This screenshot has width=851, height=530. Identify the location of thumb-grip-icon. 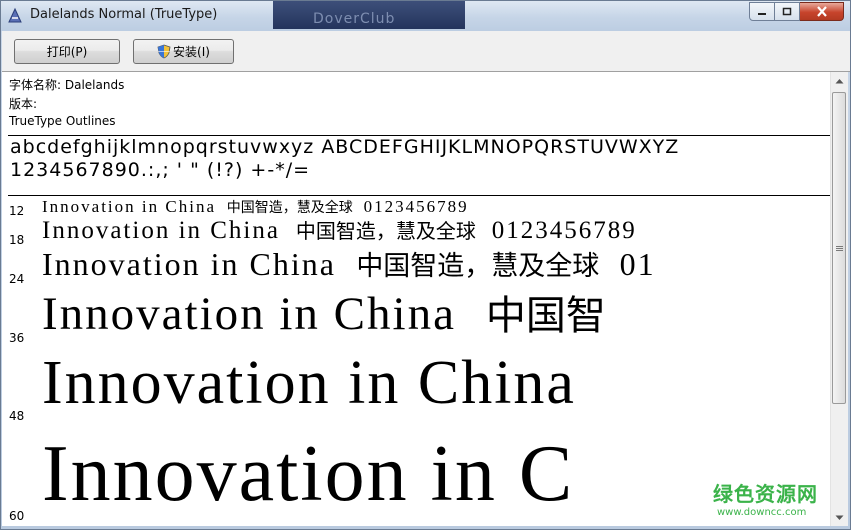
(839, 248).